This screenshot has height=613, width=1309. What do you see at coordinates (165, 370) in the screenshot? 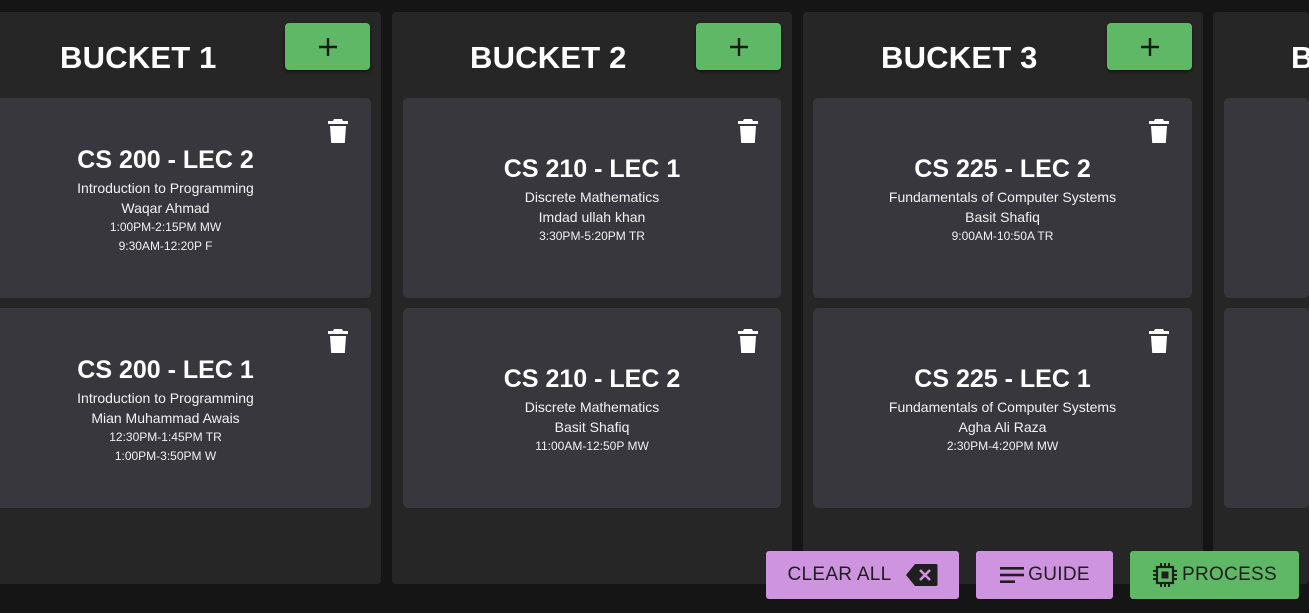
I see `course-code: CS 200 - LEC 1` at bounding box center [165, 370].